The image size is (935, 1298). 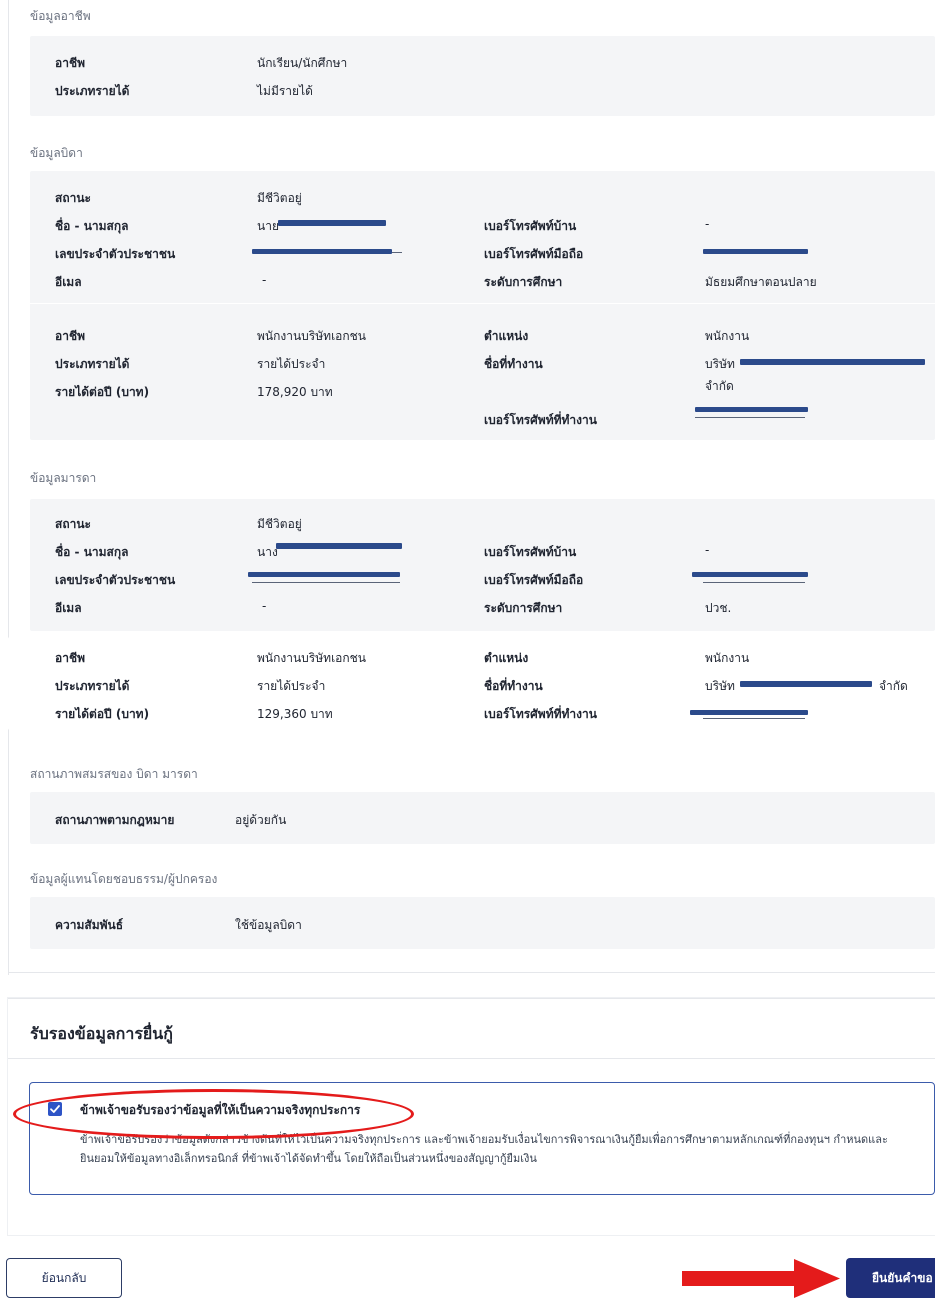 I want to click on father-position-value: พนักงาน, so click(x=727, y=336).